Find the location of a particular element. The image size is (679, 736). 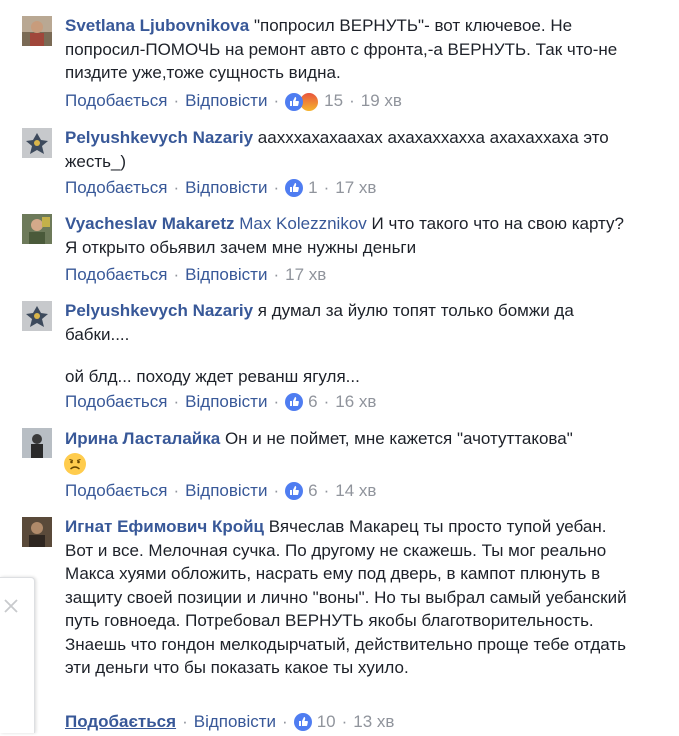

timestamp: 14 хв is located at coordinates (355, 491).